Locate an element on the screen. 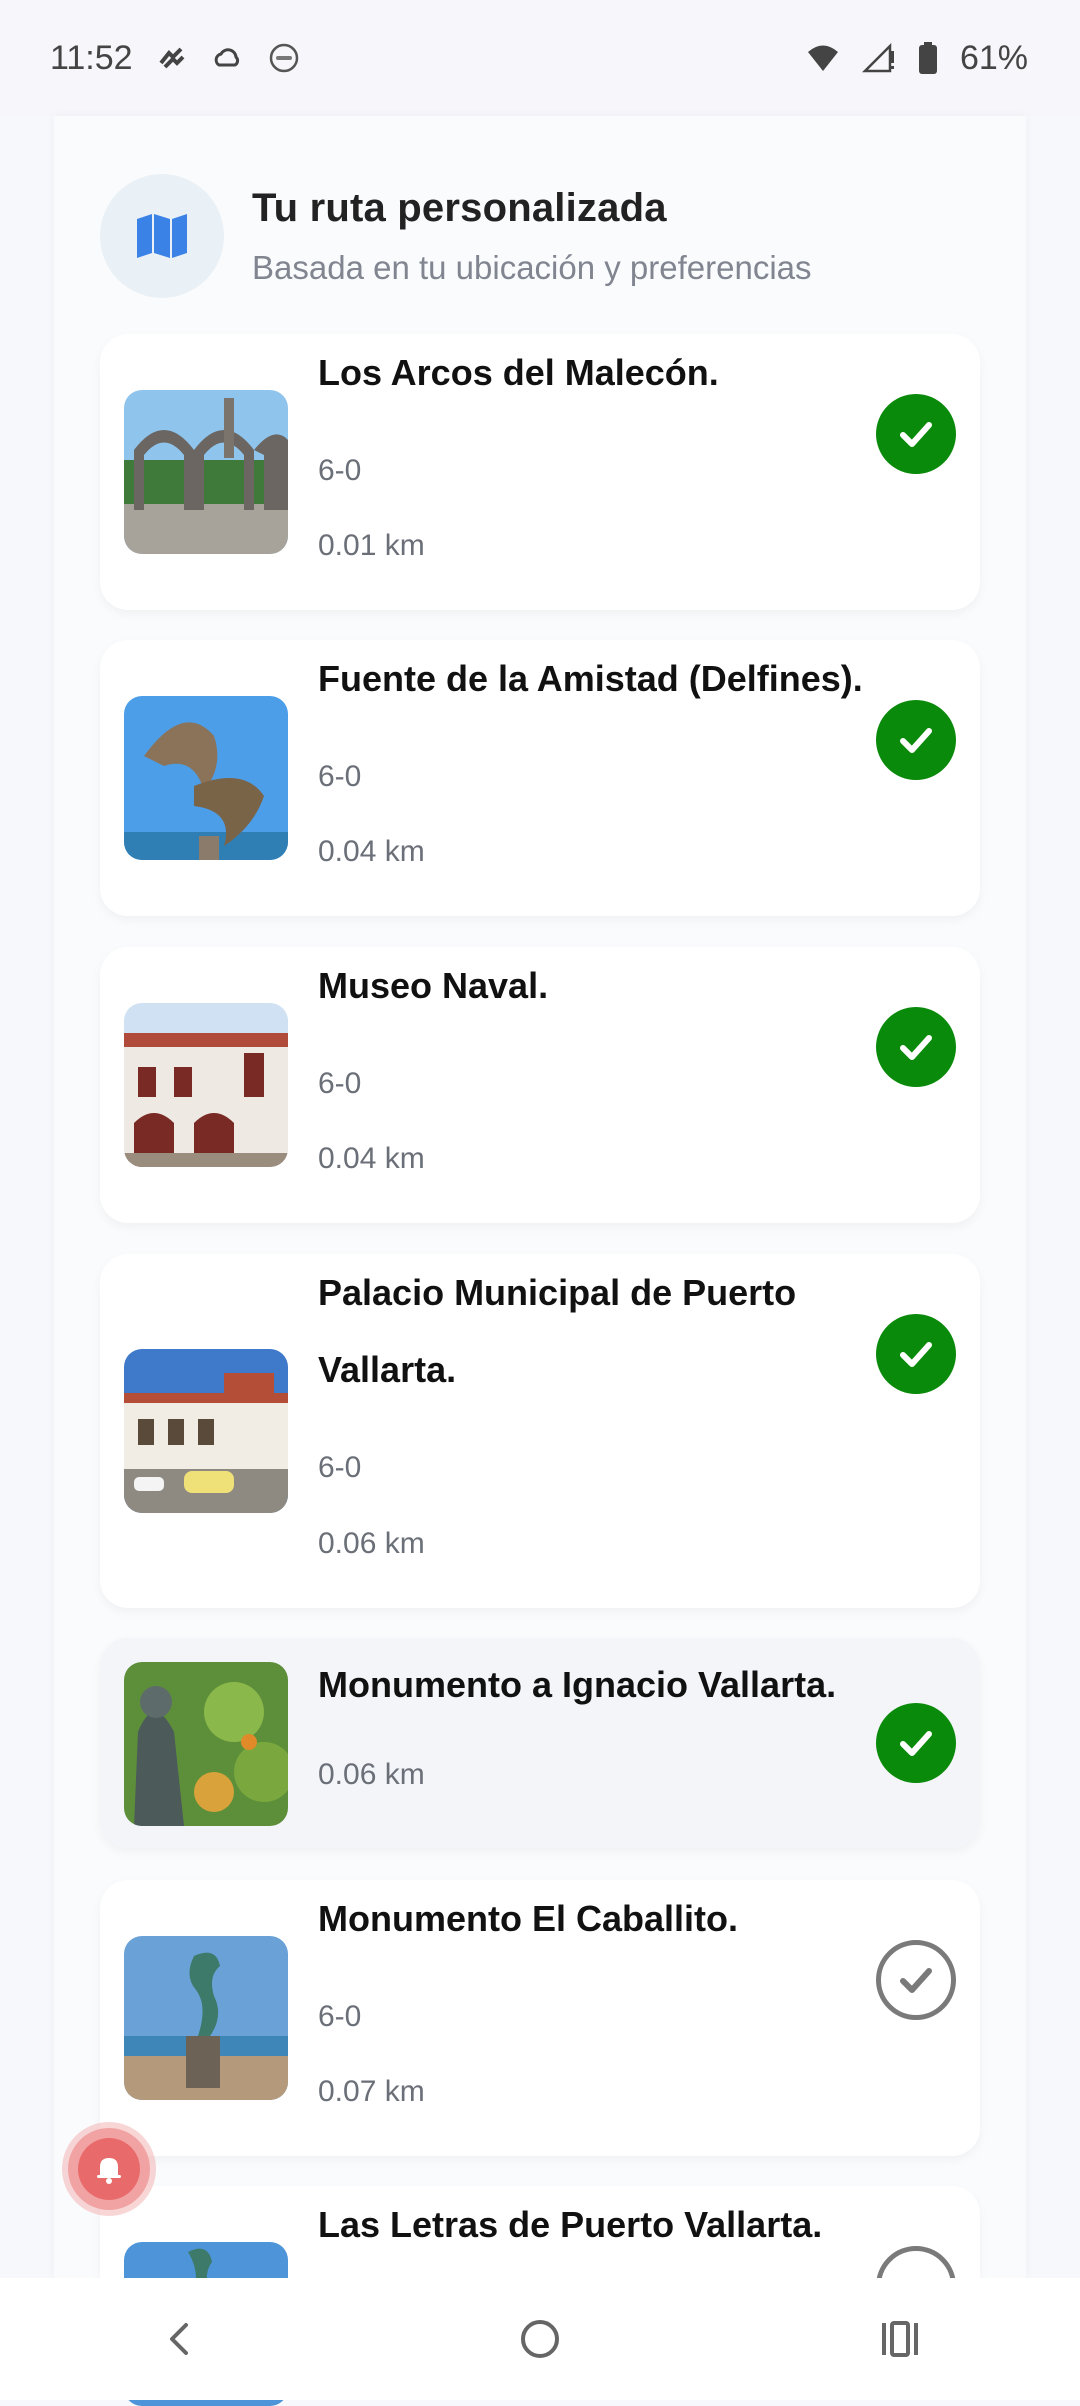  home-button is located at coordinates (540, 2339).